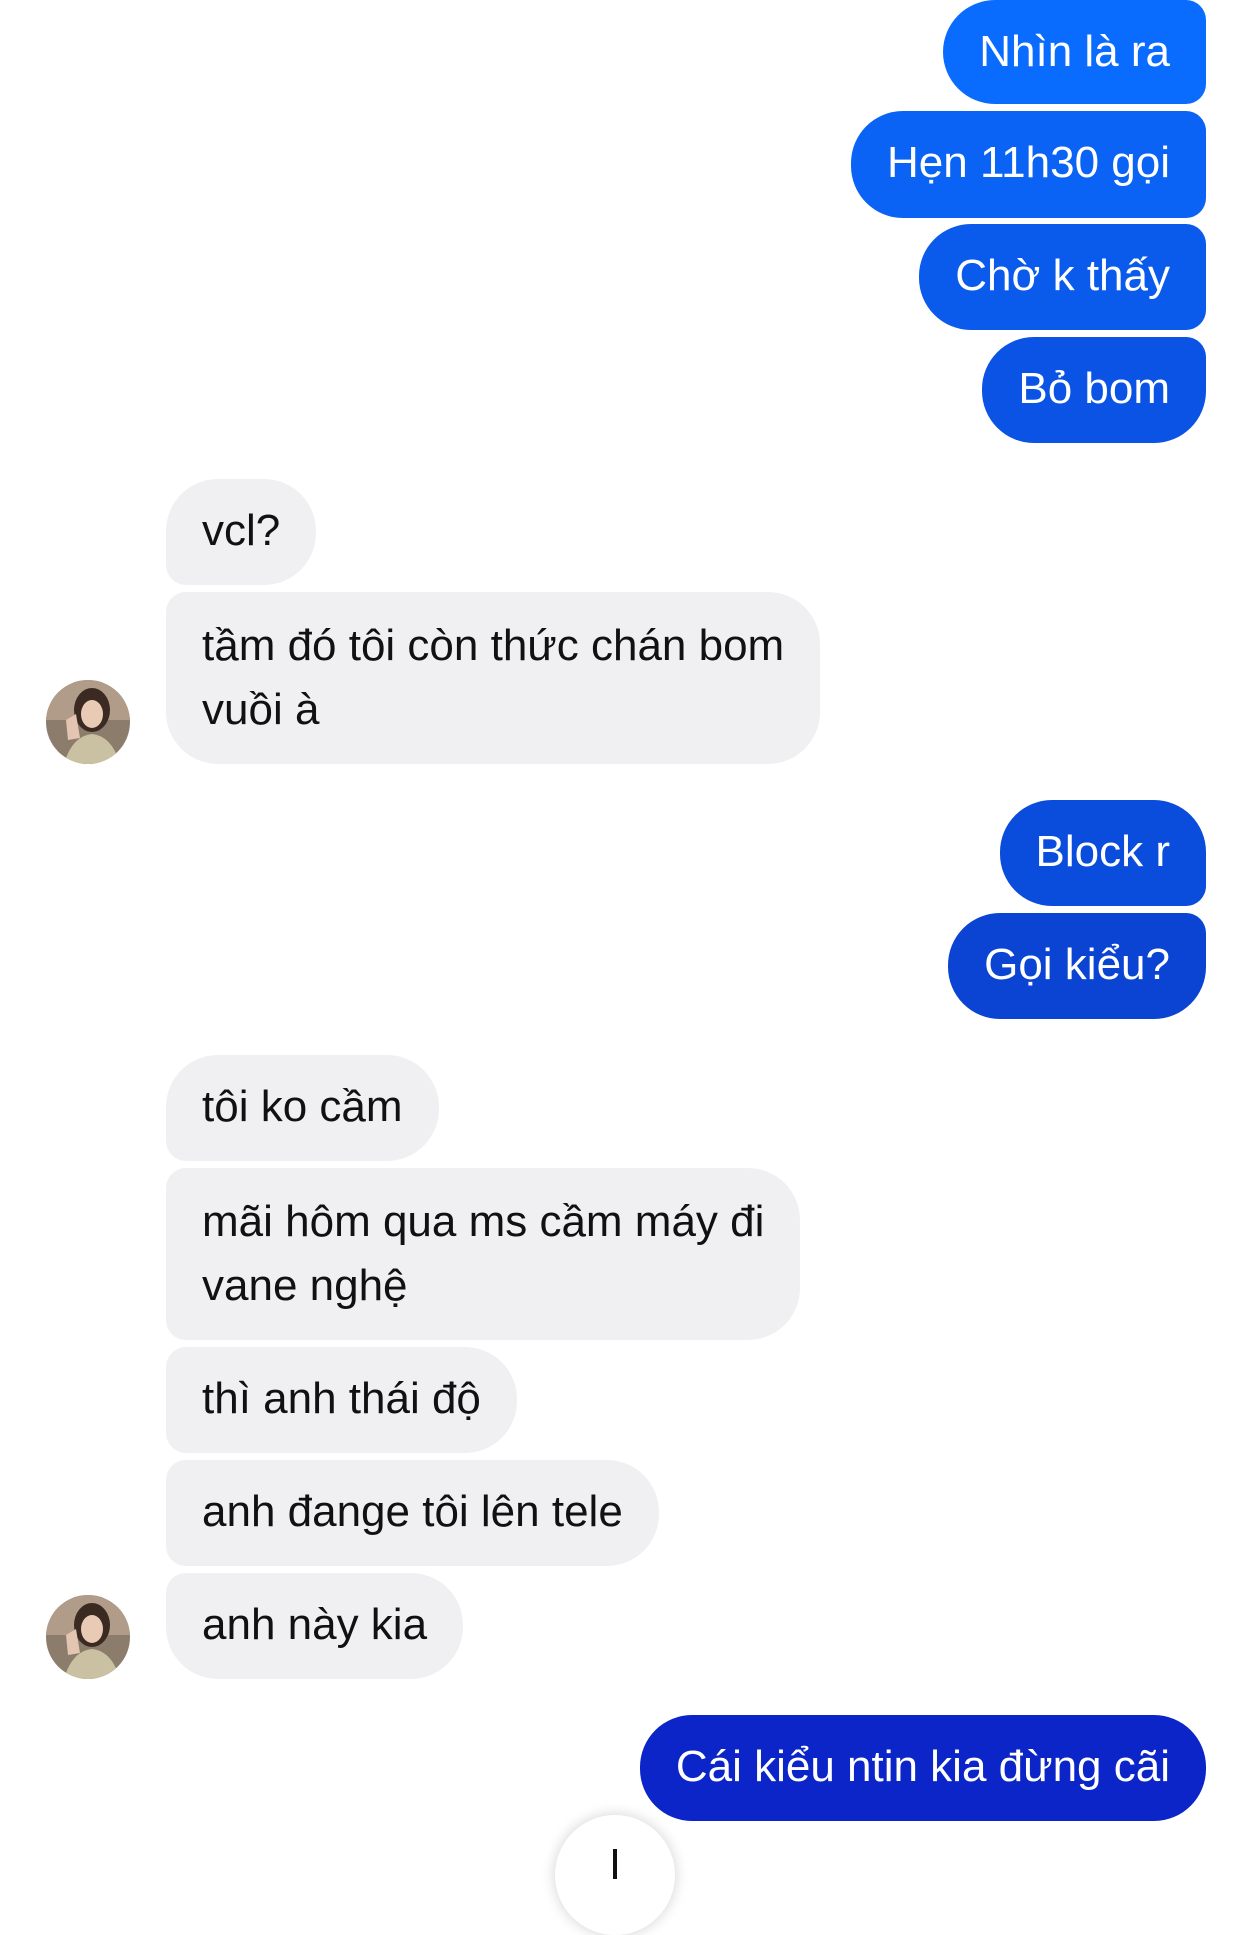 This screenshot has height=1935, width=1242. What do you see at coordinates (1077, 966) in the screenshot?
I see `message-bubble-outgoing: Gọi kiểu?` at bounding box center [1077, 966].